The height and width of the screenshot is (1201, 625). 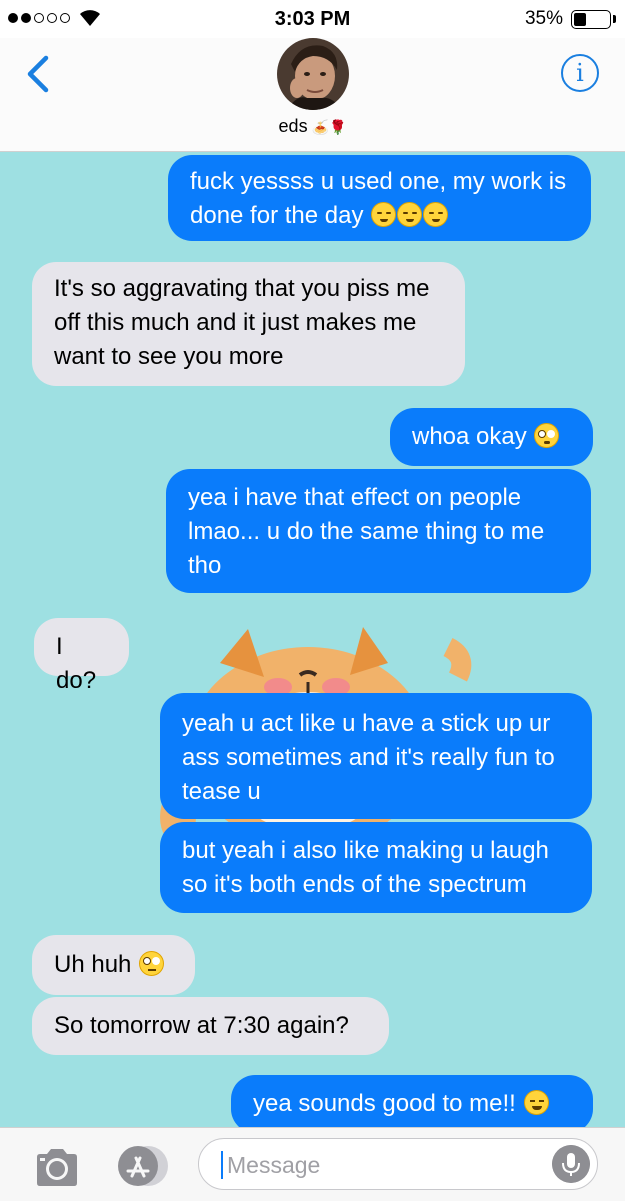 What do you see at coordinates (274, 1165) in the screenshot?
I see `message-placeholder: Message` at bounding box center [274, 1165].